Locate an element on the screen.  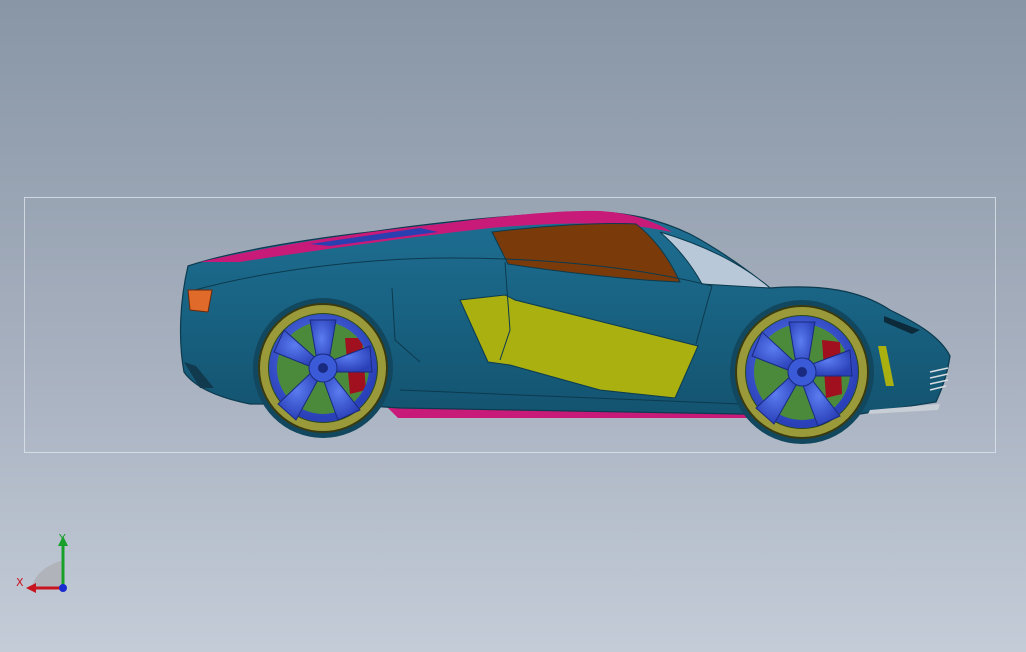
triad-x-arrow-icon is located at coordinates (31, 588).